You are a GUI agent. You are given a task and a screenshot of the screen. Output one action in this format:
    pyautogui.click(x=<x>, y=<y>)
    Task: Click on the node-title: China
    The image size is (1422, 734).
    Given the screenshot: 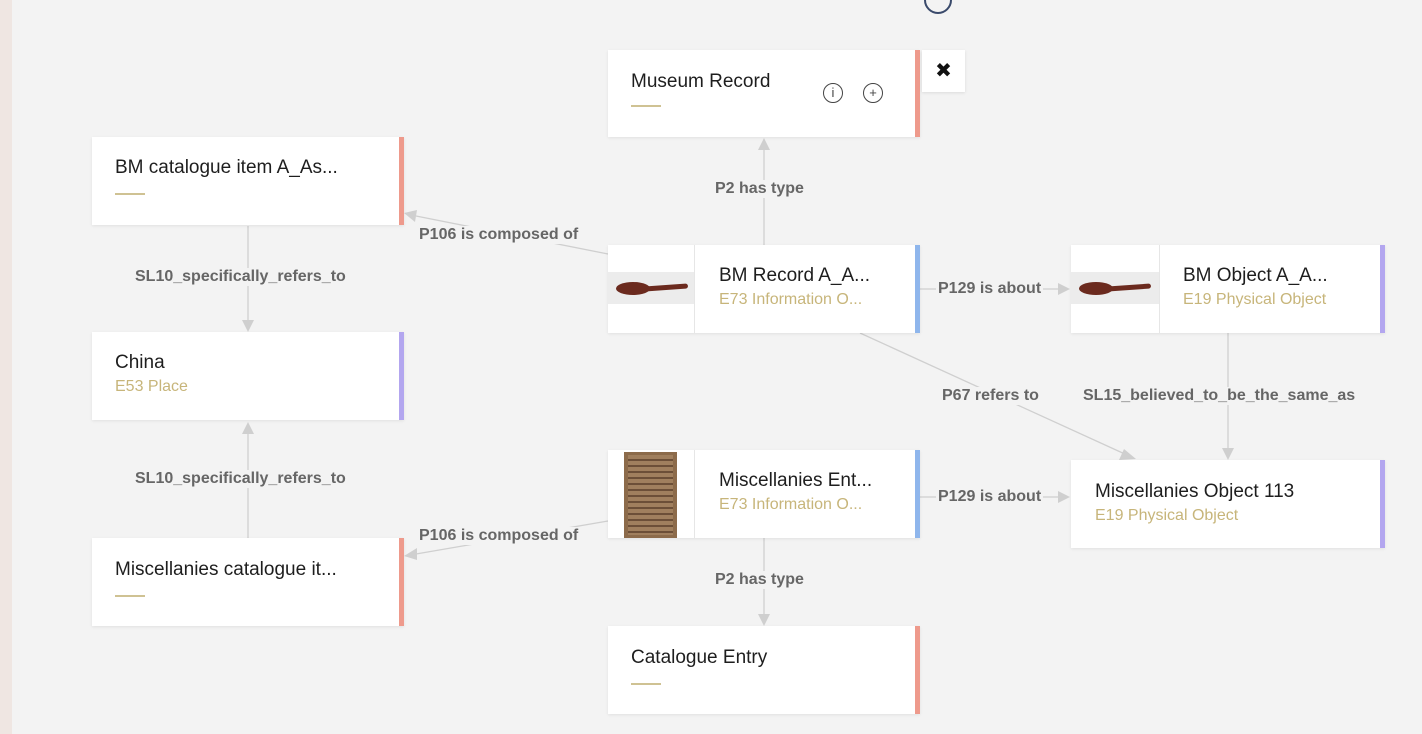 What is the action you would take?
    pyautogui.click(x=140, y=362)
    